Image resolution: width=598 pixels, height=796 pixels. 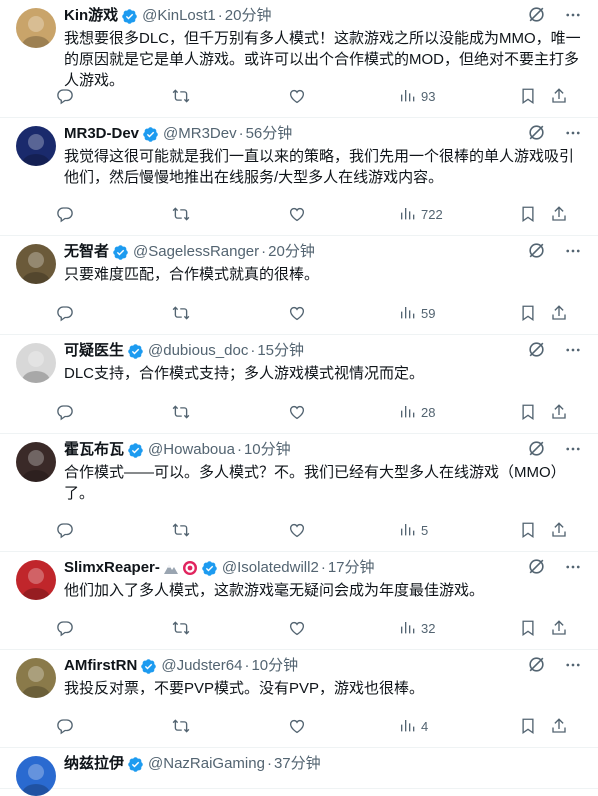 I want to click on views-button: 4, so click(x=413, y=726).